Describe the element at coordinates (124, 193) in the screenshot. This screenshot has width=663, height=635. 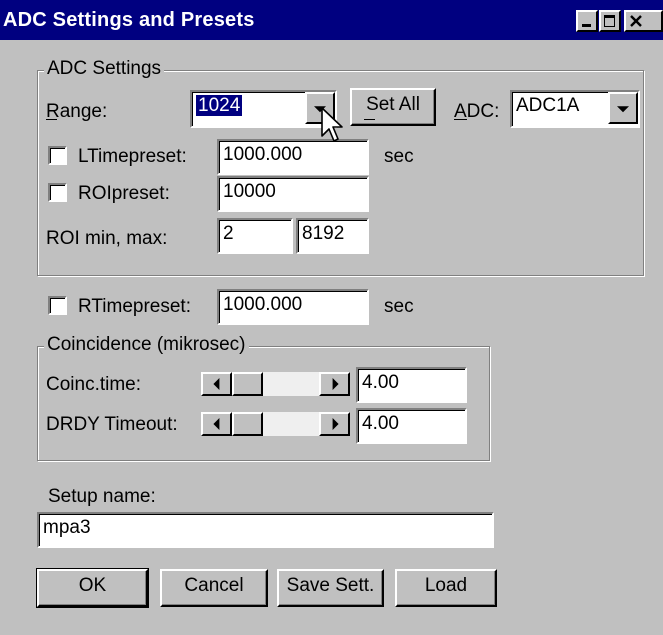
I see `roi-label: ROIpreset:` at that location.